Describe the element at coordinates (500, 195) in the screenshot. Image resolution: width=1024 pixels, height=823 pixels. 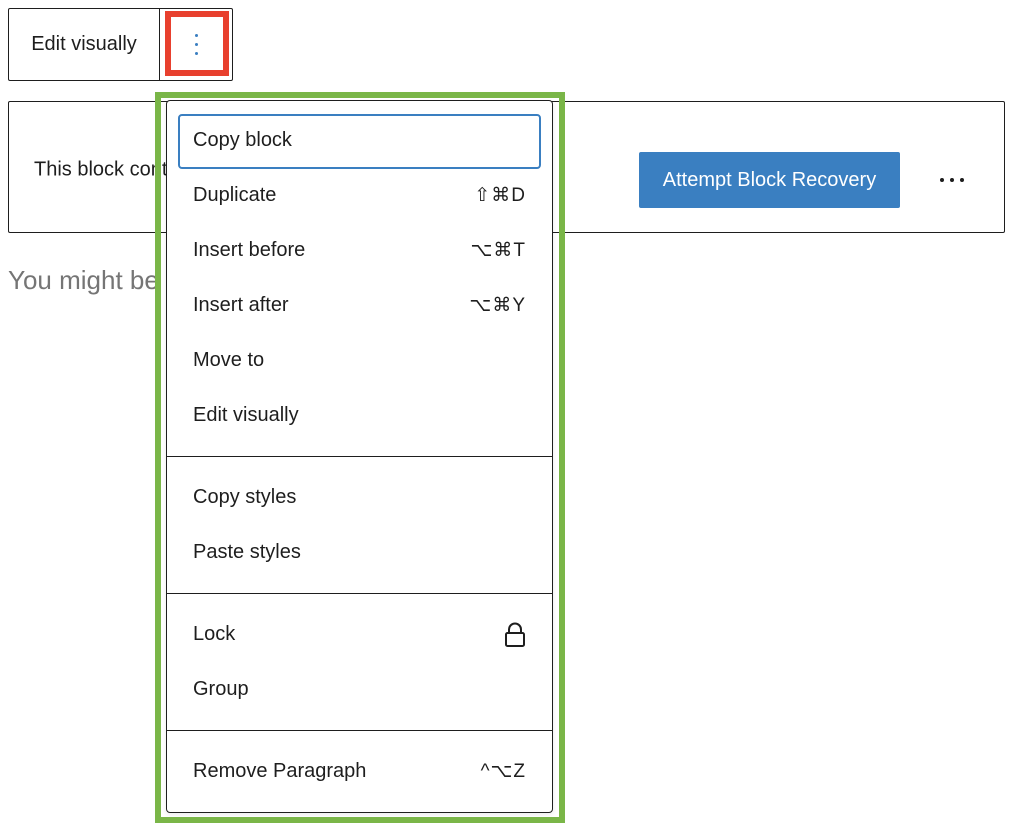
I see `menu-item-shortcut: ⇧⌘D` at that location.